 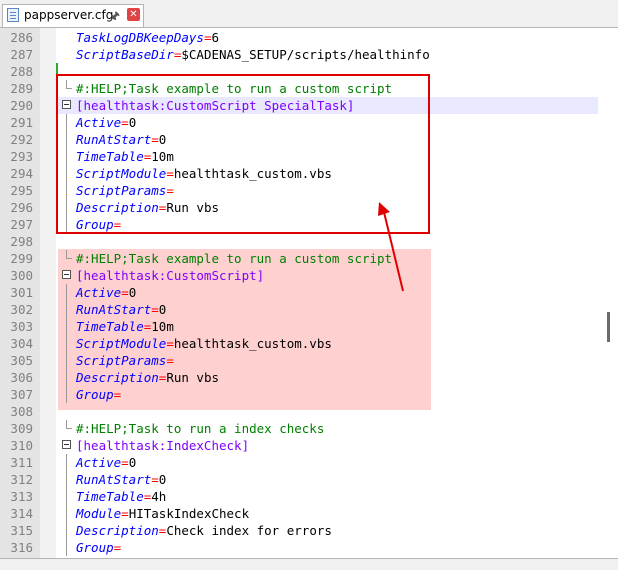 I want to click on line-content: TimeTable=4h, so click(x=121, y=496).